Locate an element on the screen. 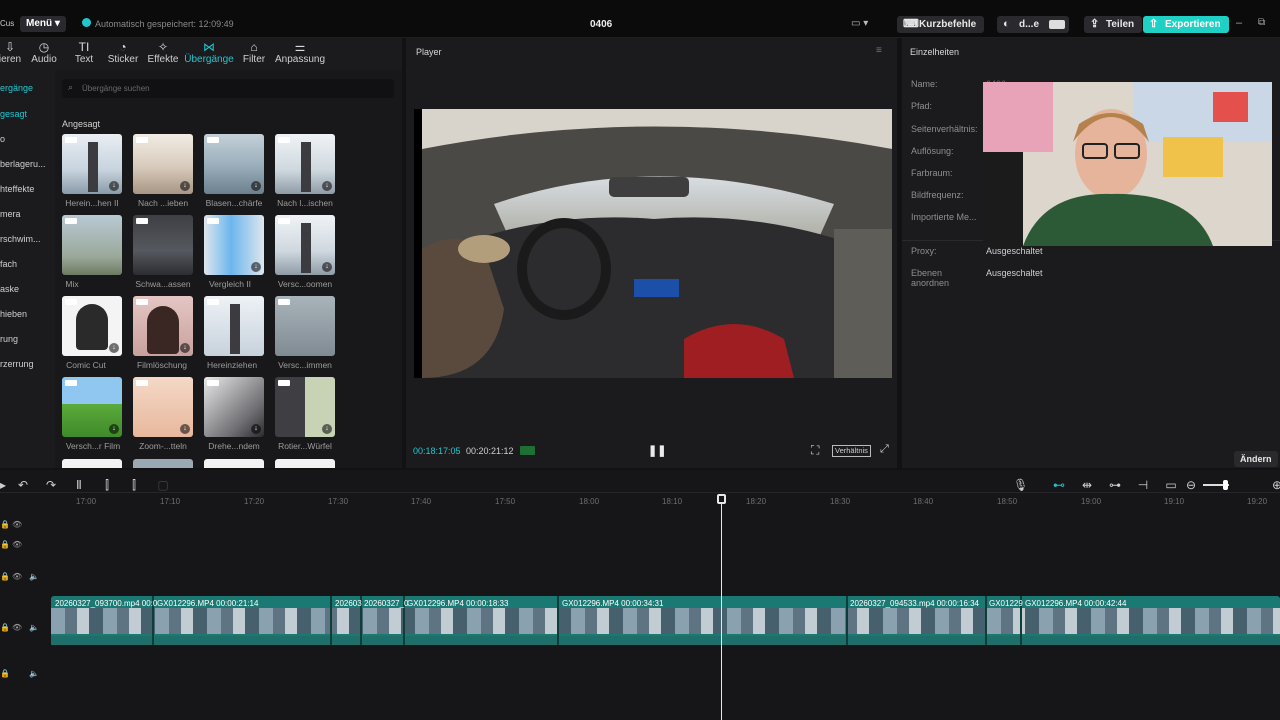  delete-icon: ▢ is located at coordinates (163, 485).